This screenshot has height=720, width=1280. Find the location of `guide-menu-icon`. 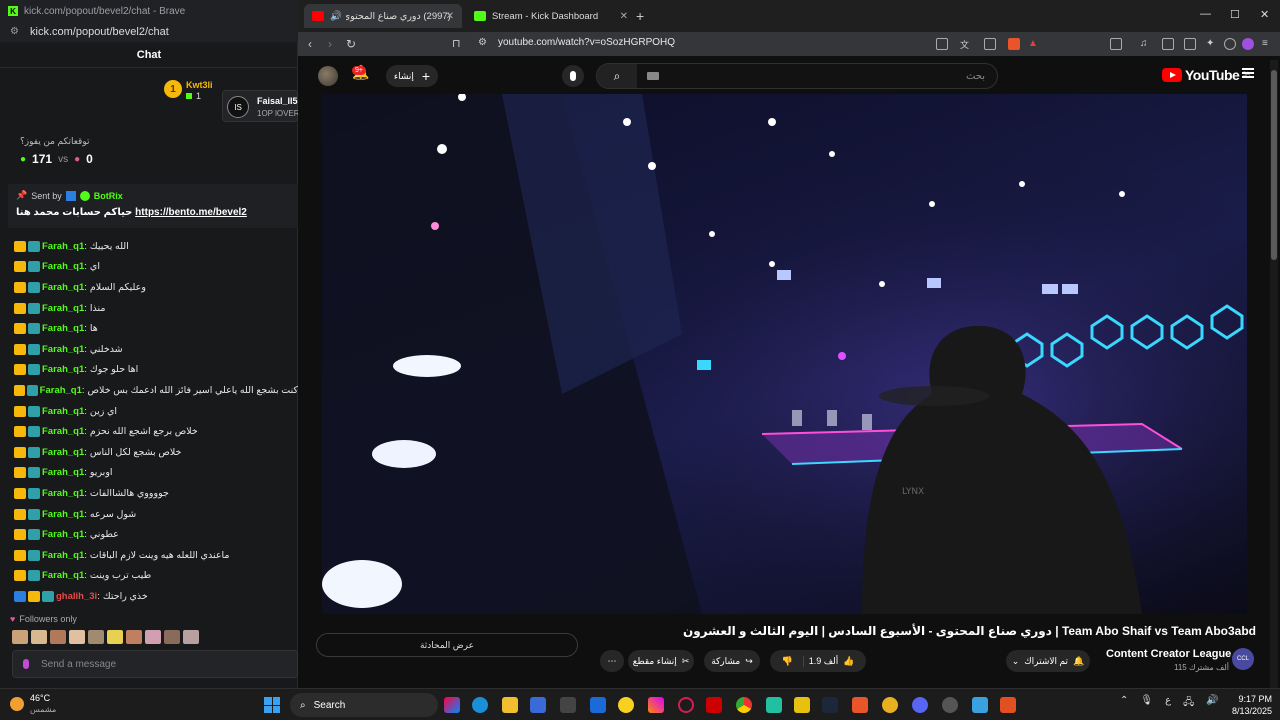

guide-menu-icon is located at coordinates (1248, 73).